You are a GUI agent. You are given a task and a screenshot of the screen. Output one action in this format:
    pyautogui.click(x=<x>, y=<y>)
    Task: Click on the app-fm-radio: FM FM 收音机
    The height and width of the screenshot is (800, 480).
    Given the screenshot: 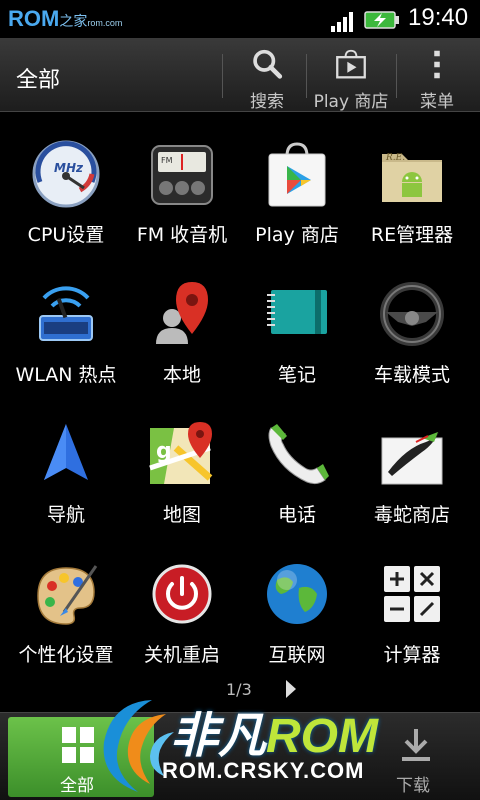 What is the action you would take?
    pyautogui.click(x=182, y=200)
    